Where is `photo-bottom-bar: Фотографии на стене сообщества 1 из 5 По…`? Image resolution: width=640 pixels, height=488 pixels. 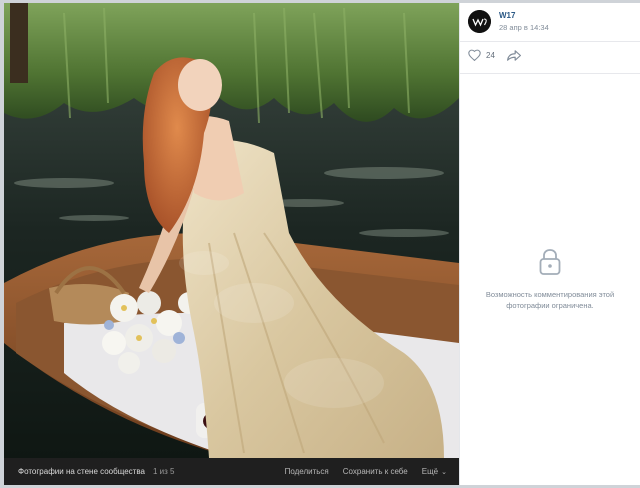
photo-bottom-bar: Фотографии на стене сообщества 1 из 5 По… is located at coordinates (231, 471).